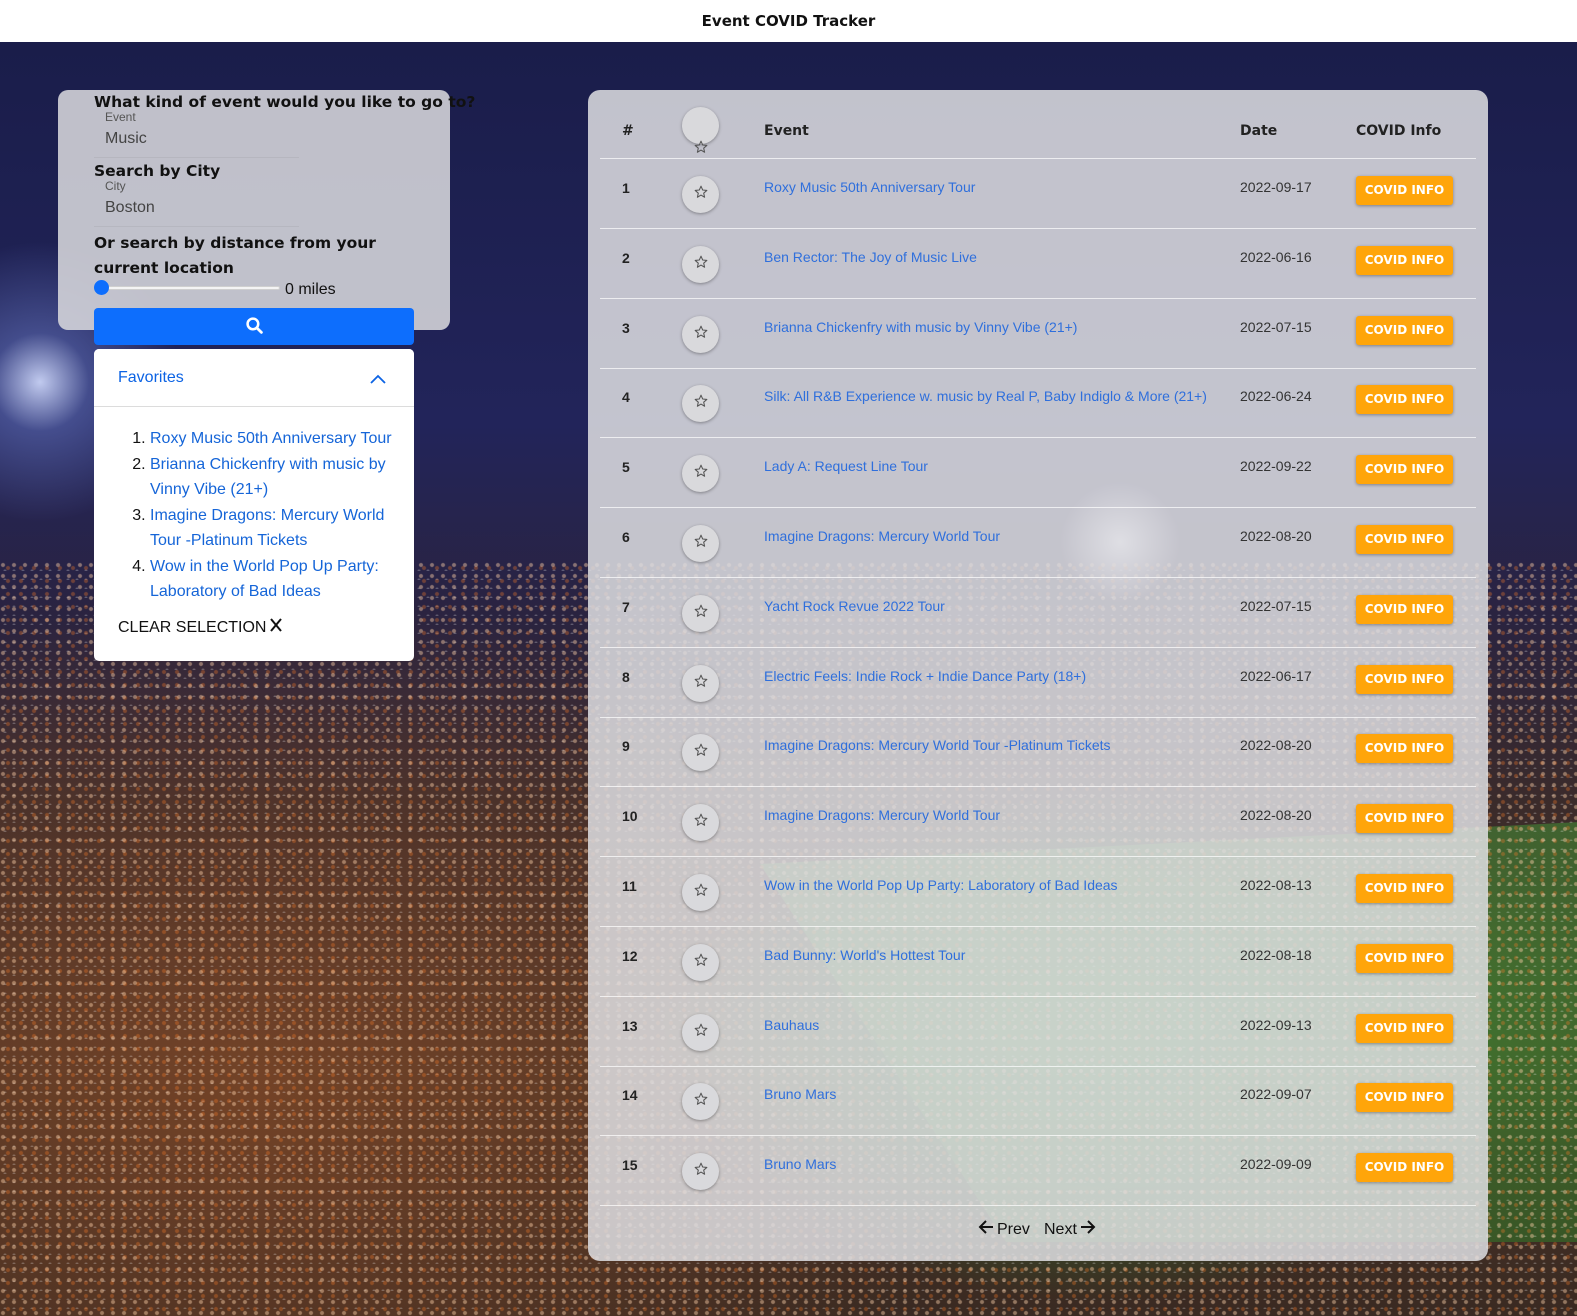  Describe the element at coordinates (1070, 1229) in the screenshot. I see `next-button: Next` at that location.